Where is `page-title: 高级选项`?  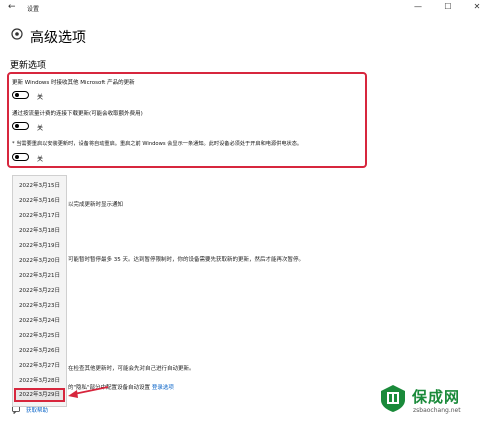
page-title: 高级选项 is located at coordinates (58, 38).